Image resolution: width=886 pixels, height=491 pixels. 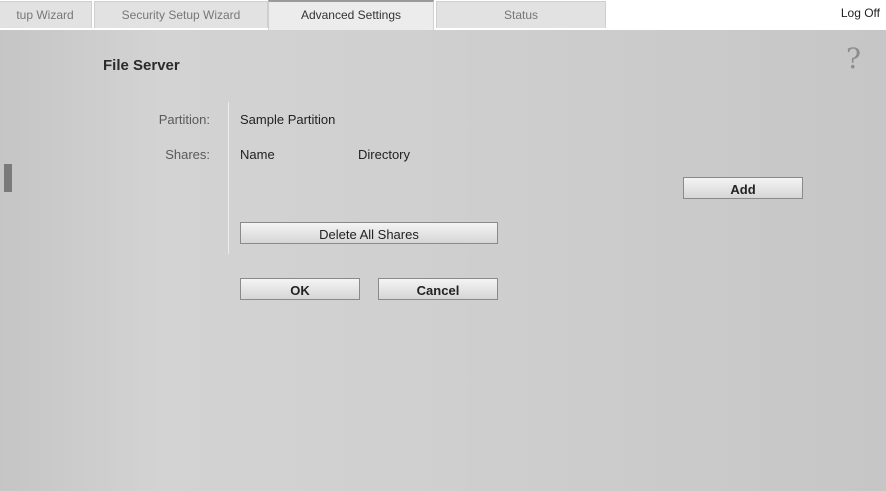 I want to click on shares-column-directory: Directory, so click(x=384, y=154).